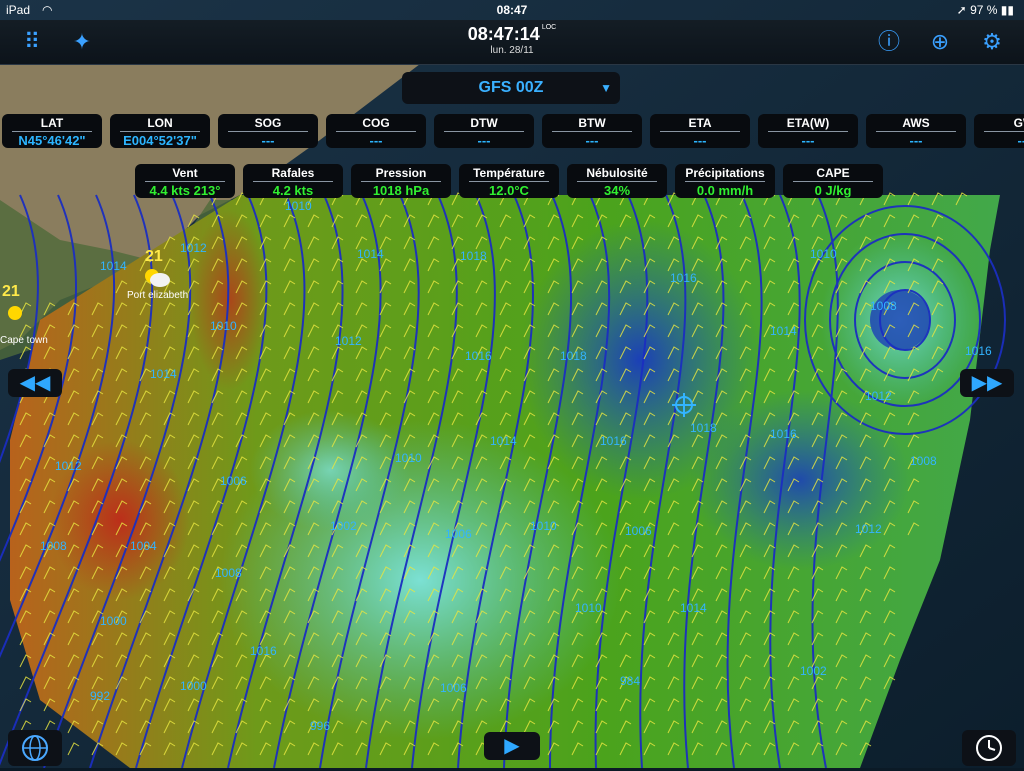 This screenshot has width=1024, height=771. What do you see at coordinates (700, 124) in the screenshot?
I see `cell-label: ETA` at bounding box center [700, 124].